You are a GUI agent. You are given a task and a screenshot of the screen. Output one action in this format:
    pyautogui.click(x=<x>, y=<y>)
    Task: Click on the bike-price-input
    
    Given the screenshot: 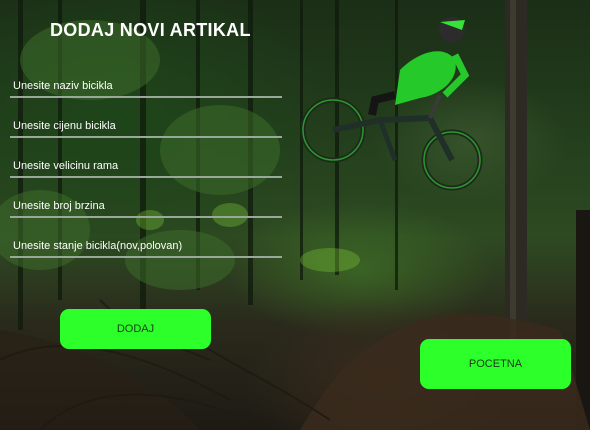 What is the action you would take?
    pyautogui.click(x=146, y=126)
    